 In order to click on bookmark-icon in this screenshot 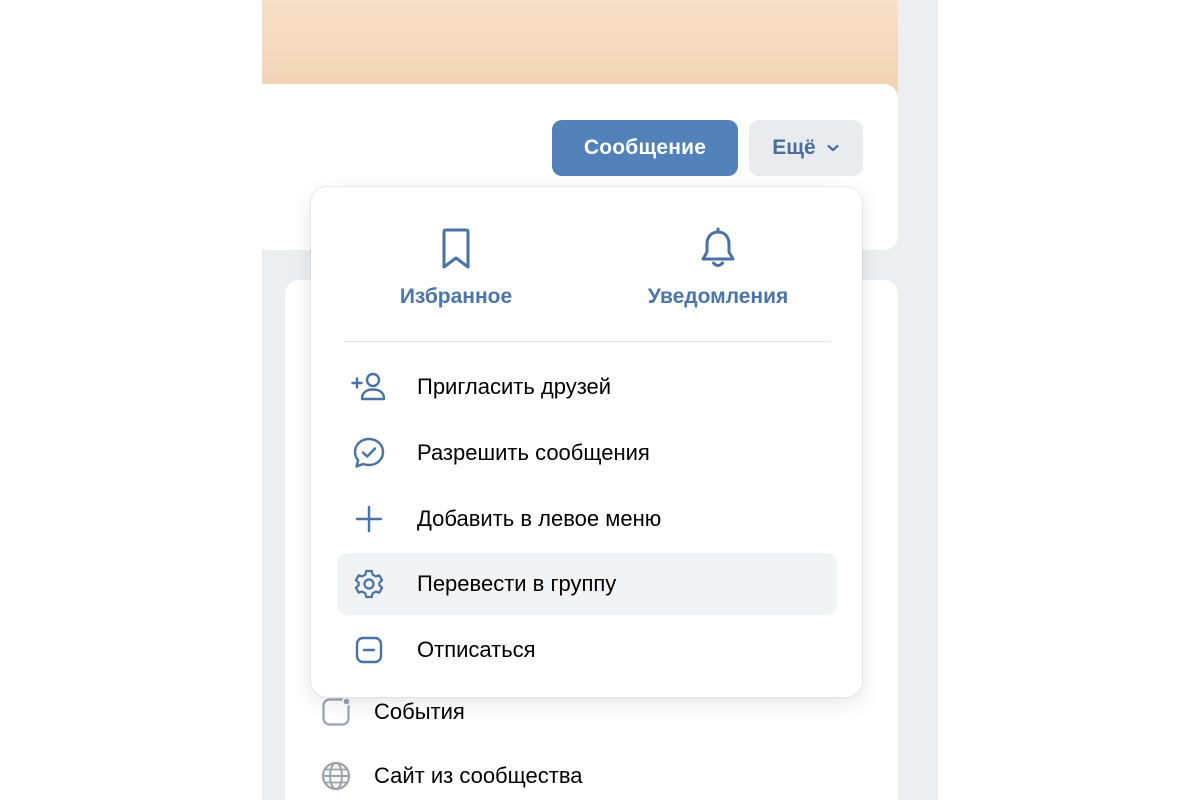, I will do `click(456, 256)`.